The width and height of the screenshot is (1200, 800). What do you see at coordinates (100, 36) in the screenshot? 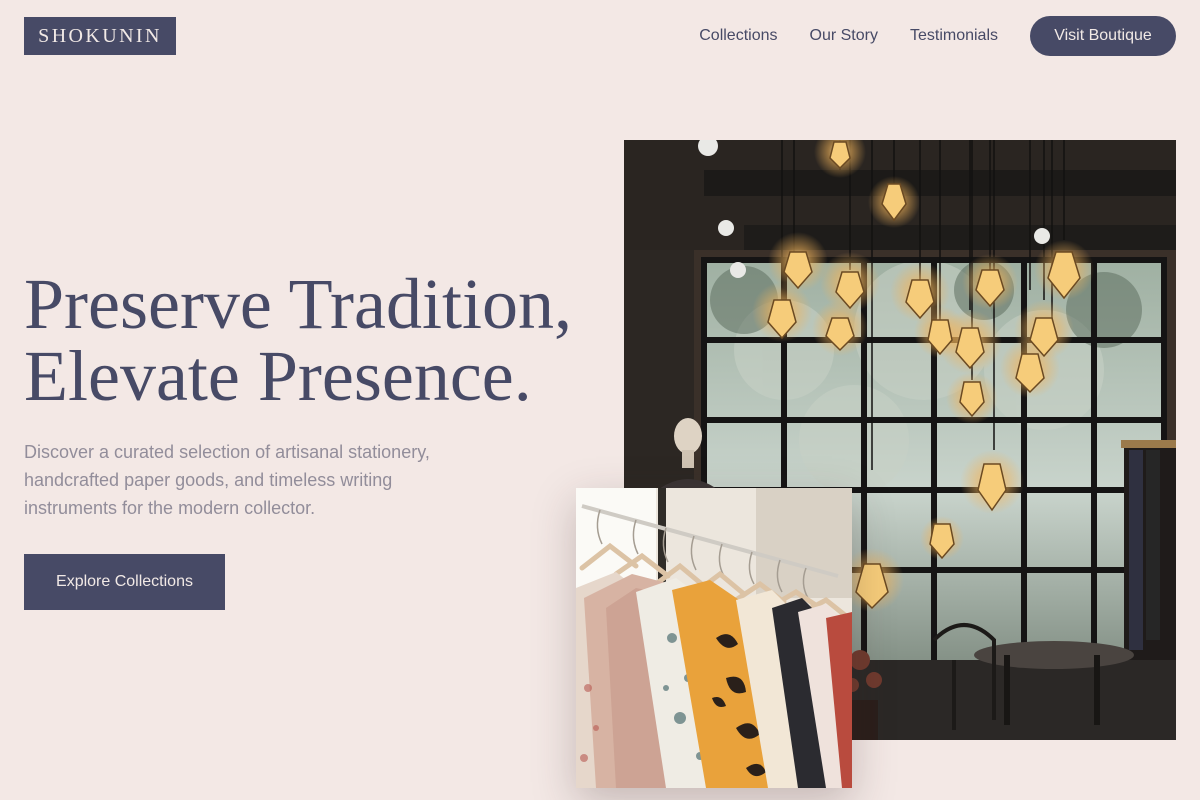
I see `brand-logo: SHOKUNIN` at bounding box center [100, 36].